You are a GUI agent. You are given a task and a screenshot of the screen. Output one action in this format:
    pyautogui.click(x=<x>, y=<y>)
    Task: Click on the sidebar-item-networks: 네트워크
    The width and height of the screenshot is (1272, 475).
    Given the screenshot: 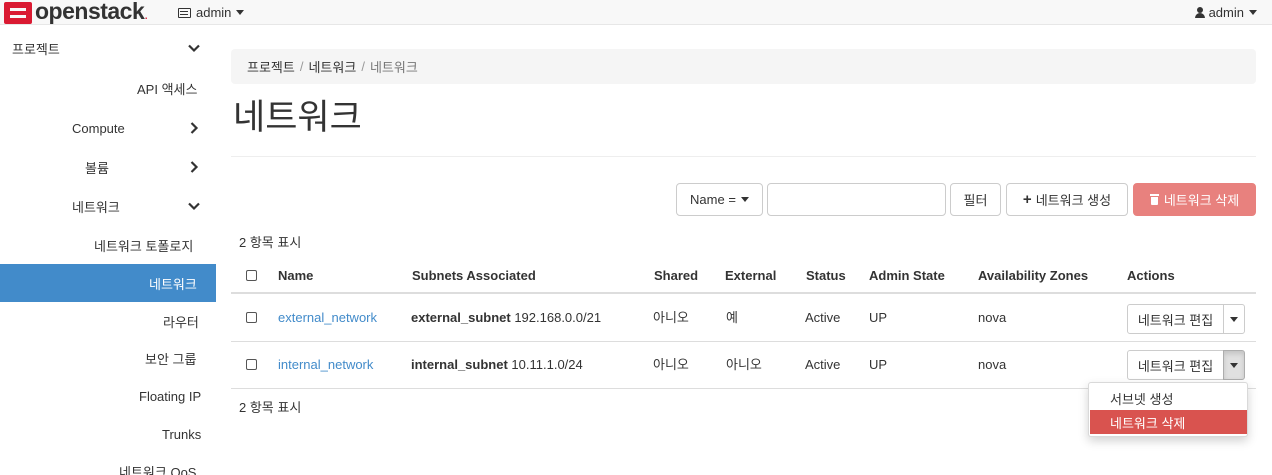 What is the action you would take?
    pyautogui.click(x=108, y=283)
    